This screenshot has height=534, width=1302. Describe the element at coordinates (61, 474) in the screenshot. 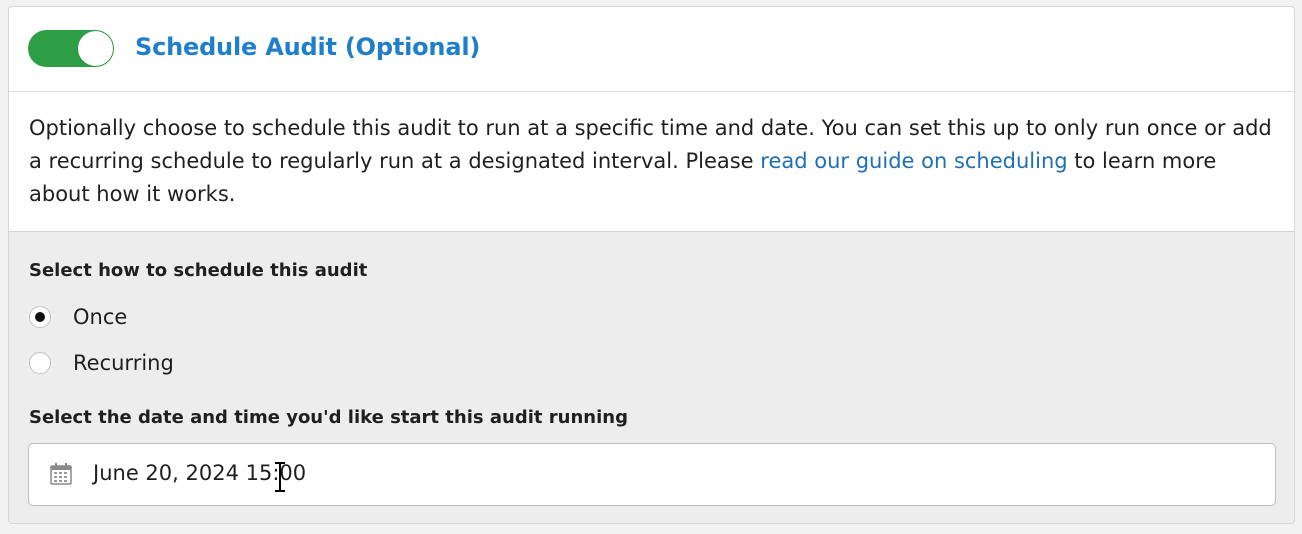

I see `calendar-icon` at that location.